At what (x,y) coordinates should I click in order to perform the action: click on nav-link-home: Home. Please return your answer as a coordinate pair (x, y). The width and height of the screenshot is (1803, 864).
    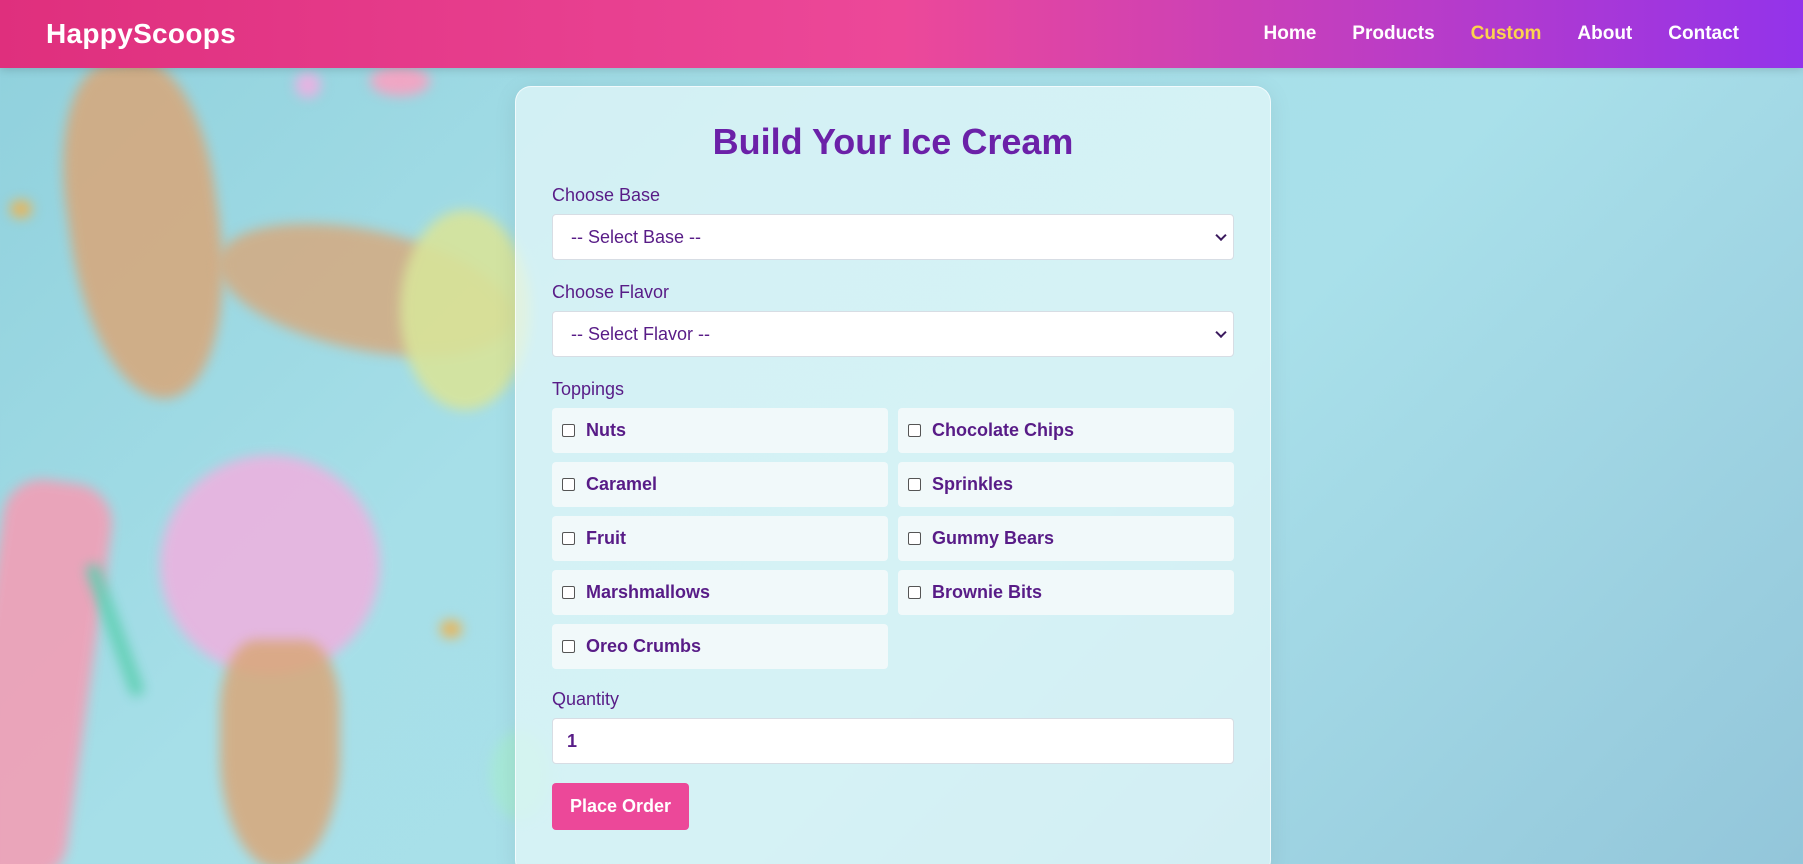
    Looking at the image, I should click on (1290, 34).